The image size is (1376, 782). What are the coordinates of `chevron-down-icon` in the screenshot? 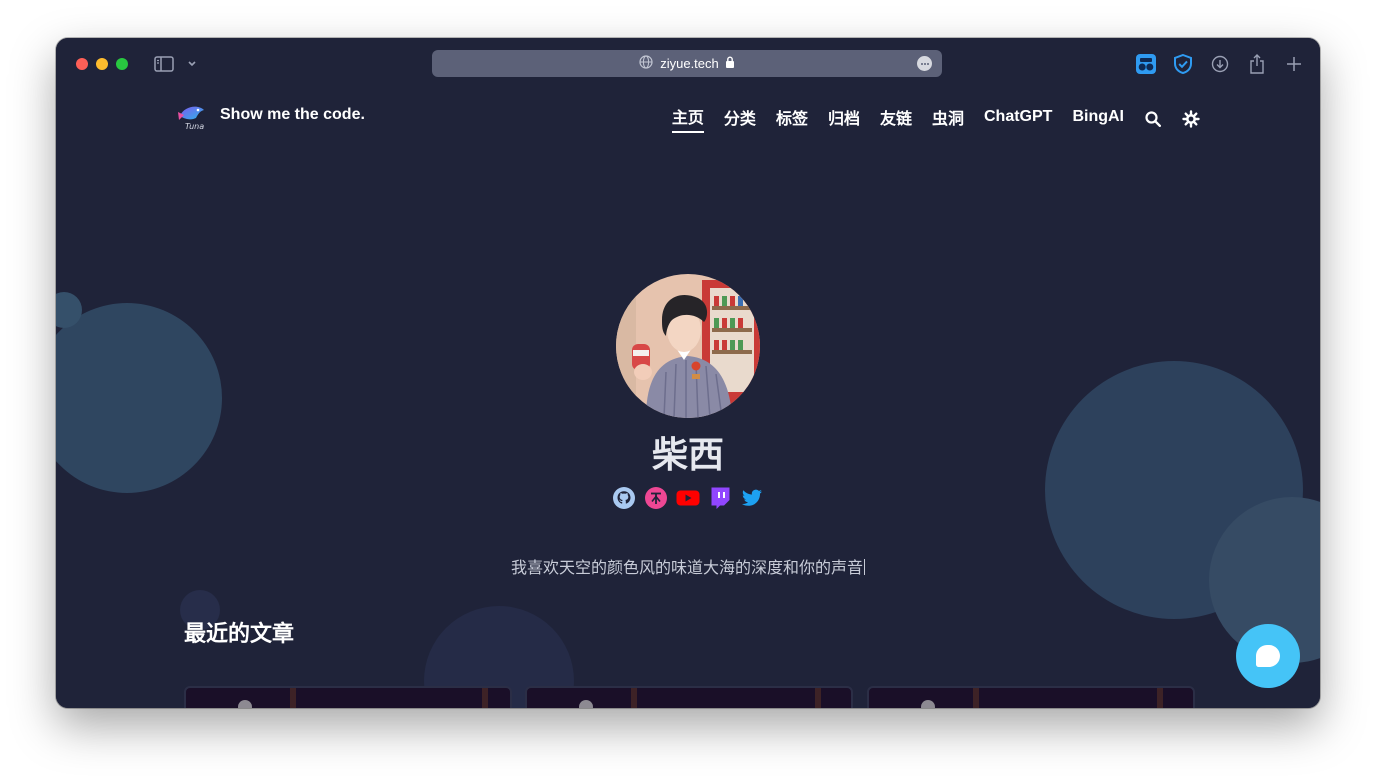 It's located at (192, 64).